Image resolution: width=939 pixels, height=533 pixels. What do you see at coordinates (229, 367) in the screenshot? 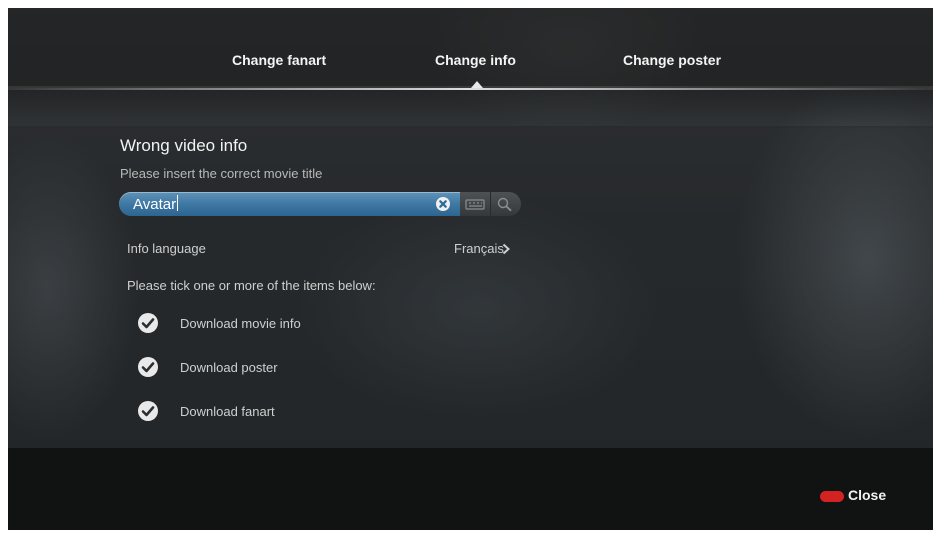
I see `download-poster-label: Download poster` at bounding box center [229, 367].